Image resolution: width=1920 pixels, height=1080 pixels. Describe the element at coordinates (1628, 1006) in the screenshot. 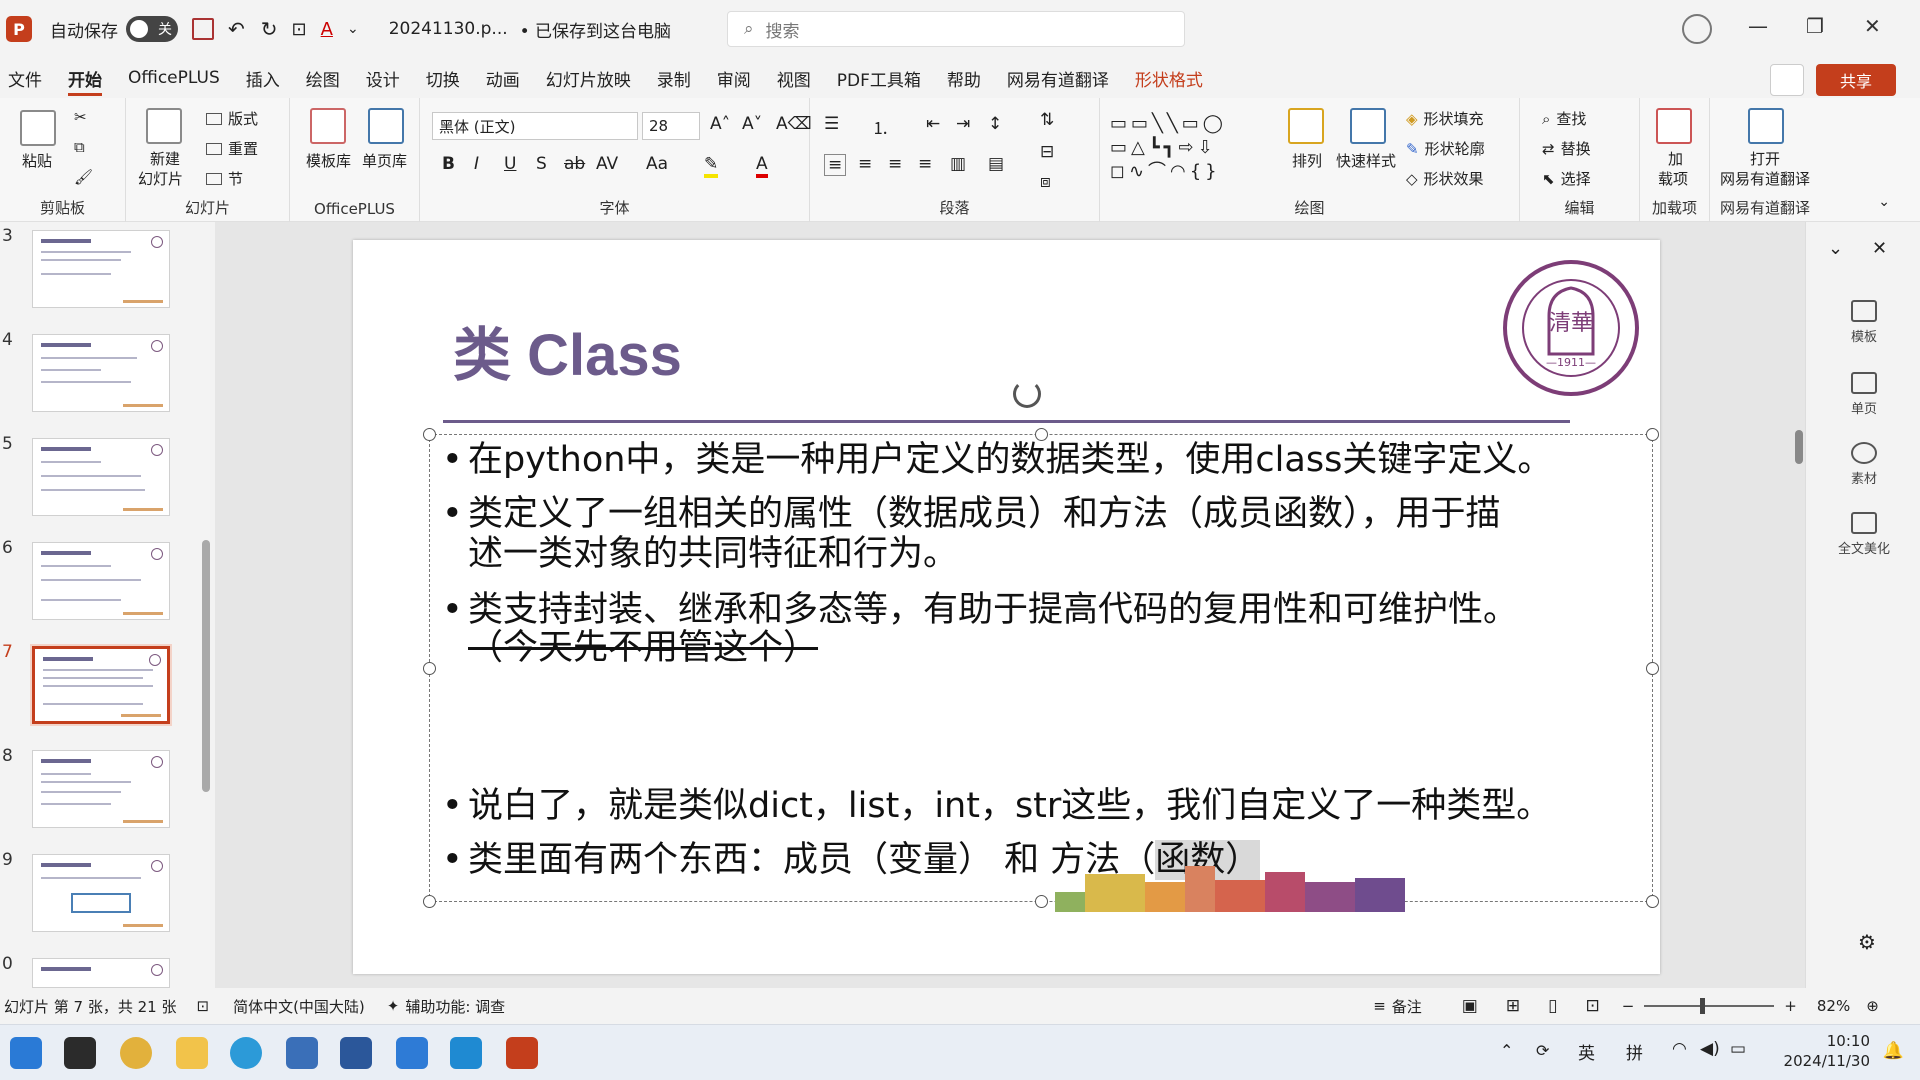

I see `zoom-out-icon: −` at that location.